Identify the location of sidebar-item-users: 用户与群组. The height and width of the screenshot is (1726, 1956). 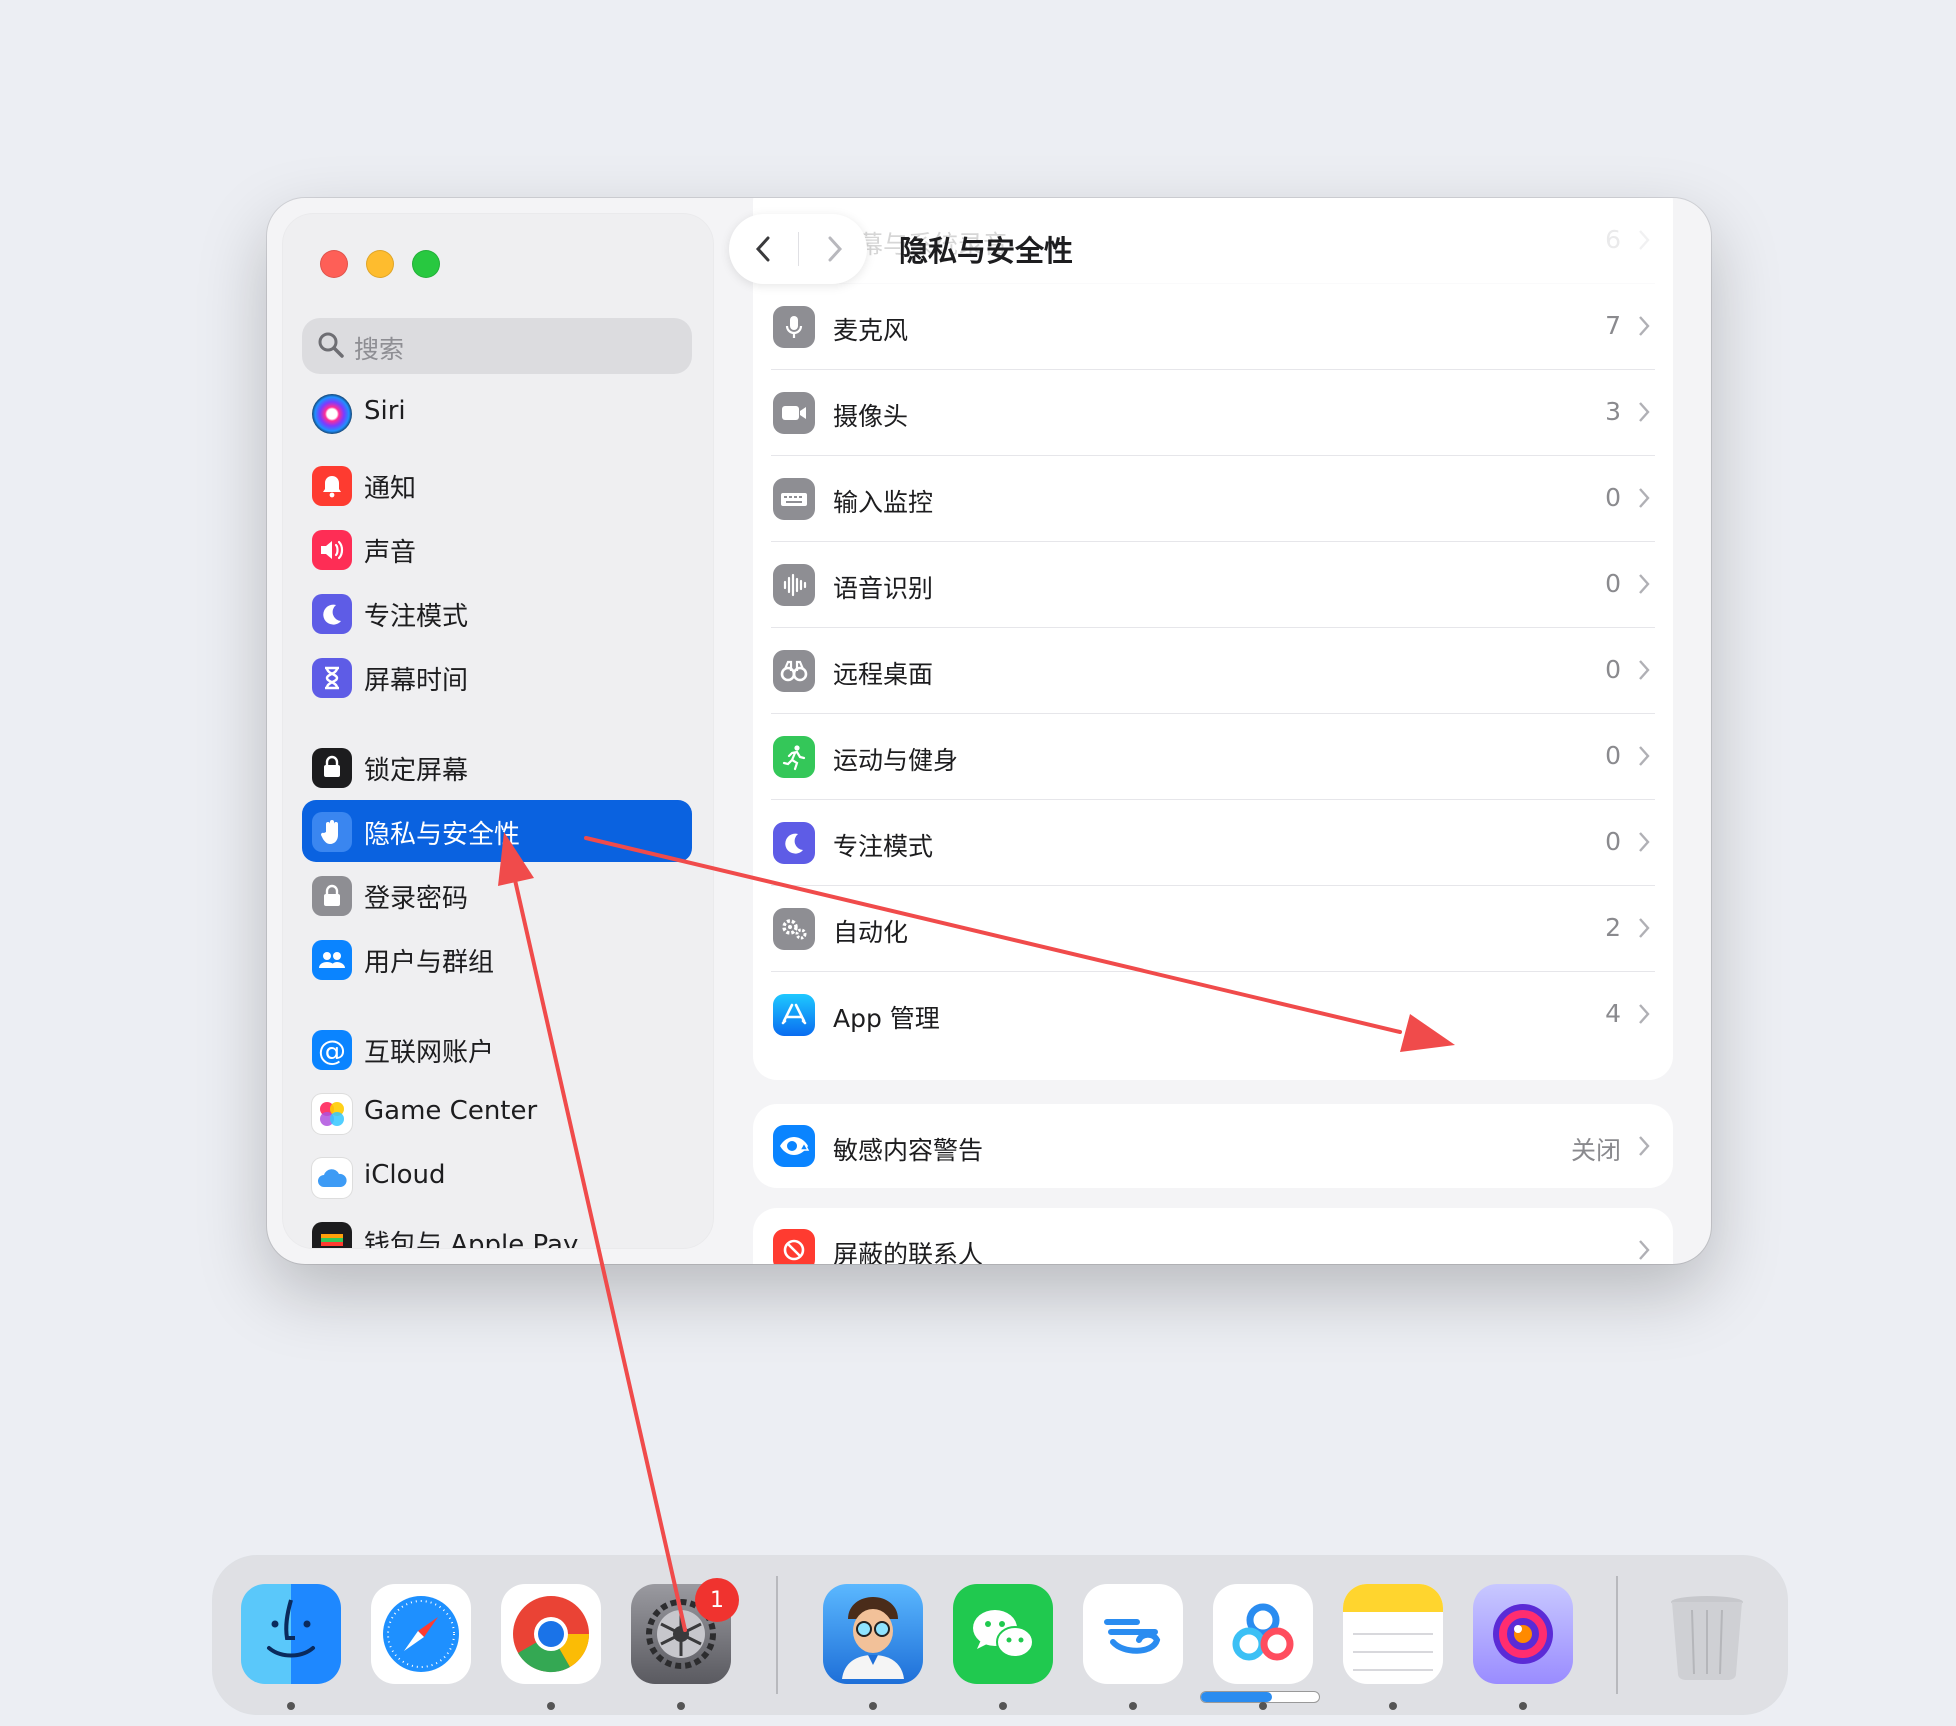
(497, 959).